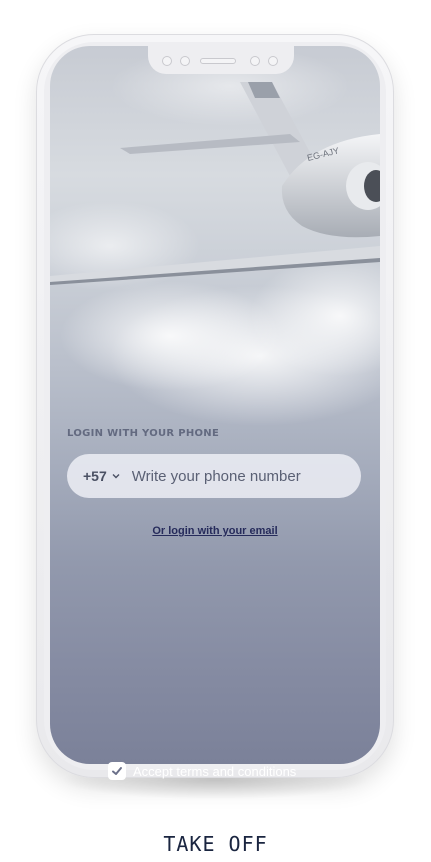 This screenshot has height=862, width=431. I want to click on country-code-selector: +57, so click(101, 476).